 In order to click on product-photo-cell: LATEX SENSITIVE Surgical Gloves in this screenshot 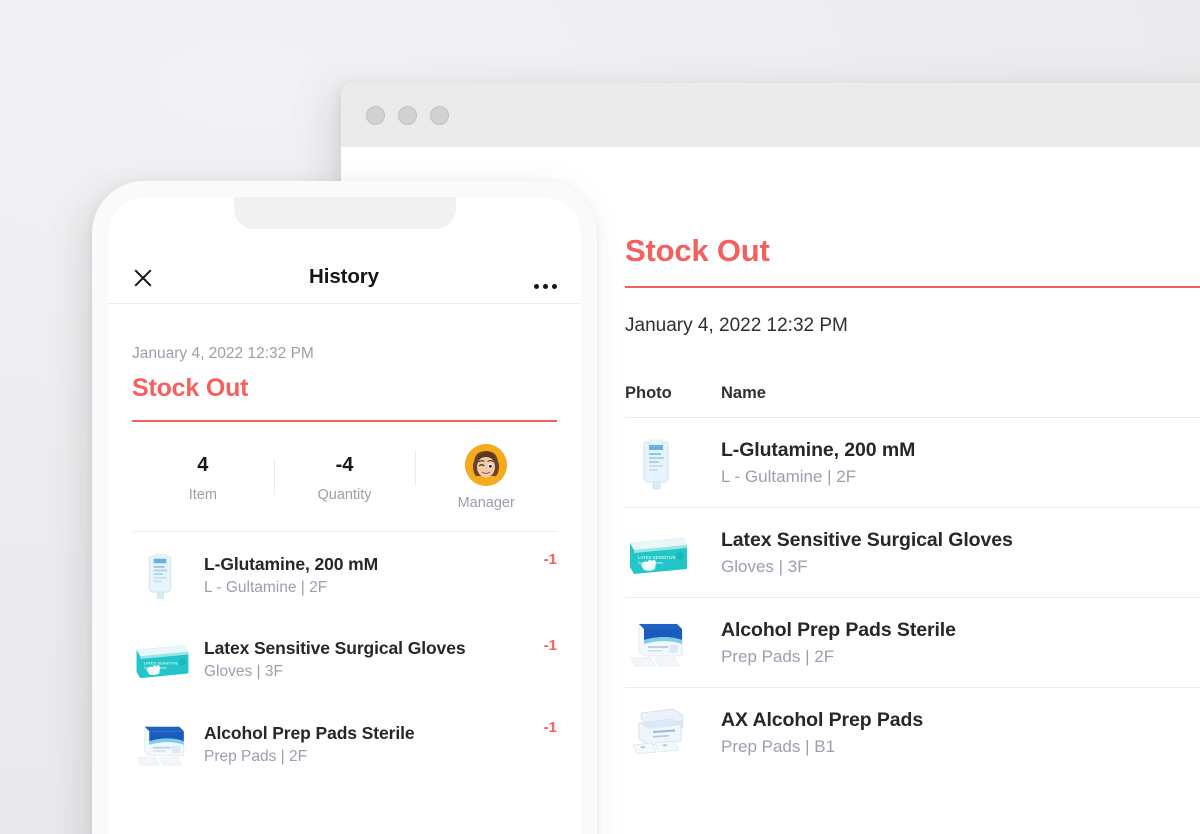, I will do `click(673, 552)`.